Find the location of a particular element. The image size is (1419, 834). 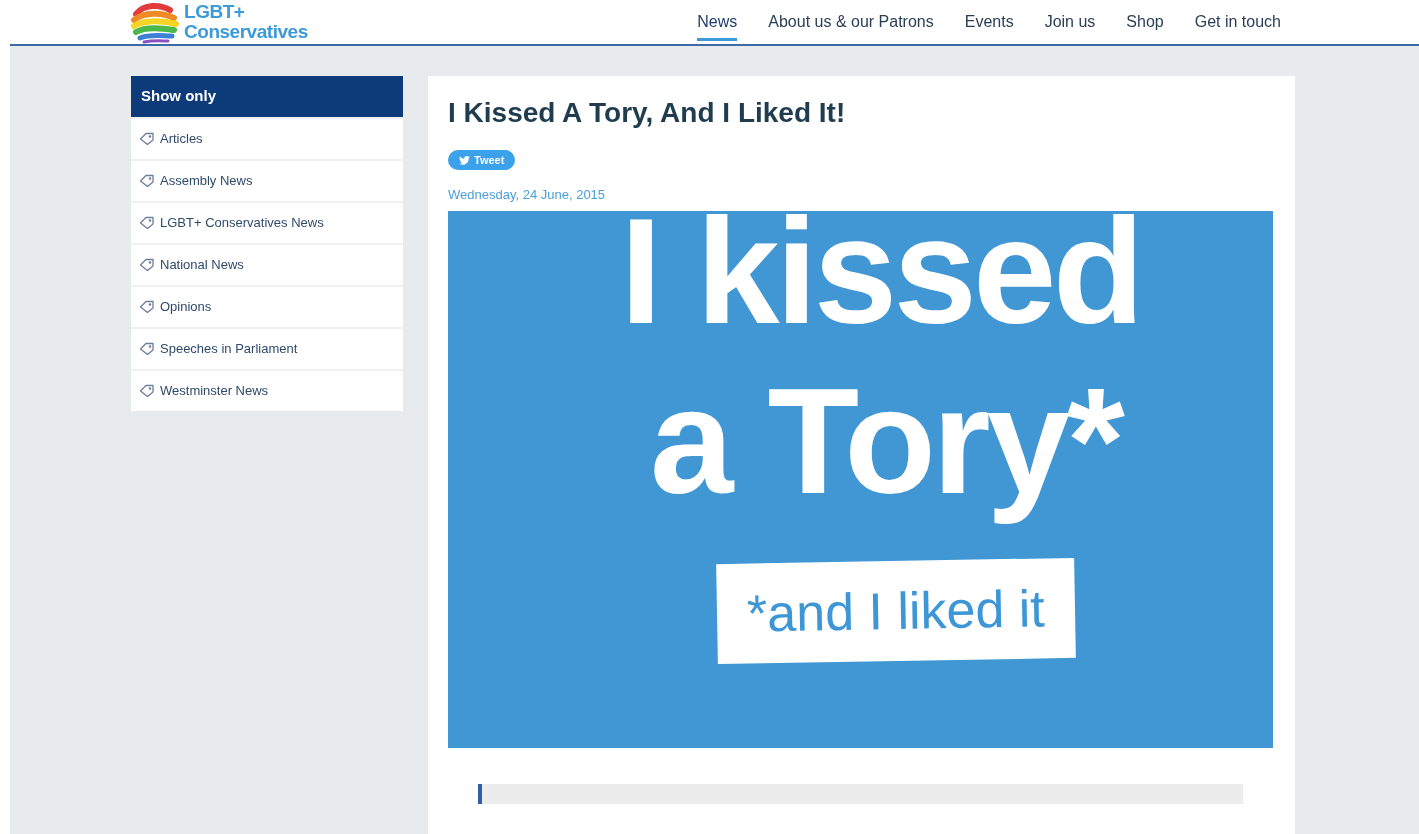

category-filter: Westminster News is located at coordinates (267, 390).